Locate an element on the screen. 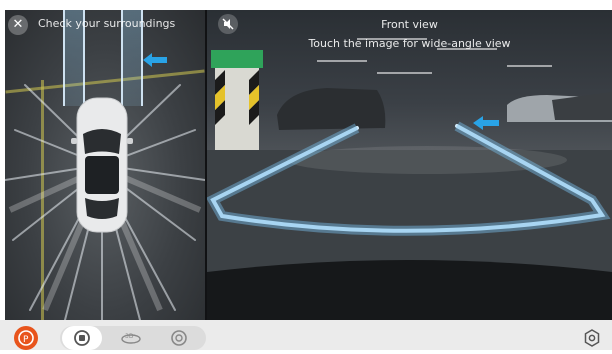 Image resolution: width=612 pixels, height=354 pixels. auto-parking-button: P is located at coordinates (26, 338).